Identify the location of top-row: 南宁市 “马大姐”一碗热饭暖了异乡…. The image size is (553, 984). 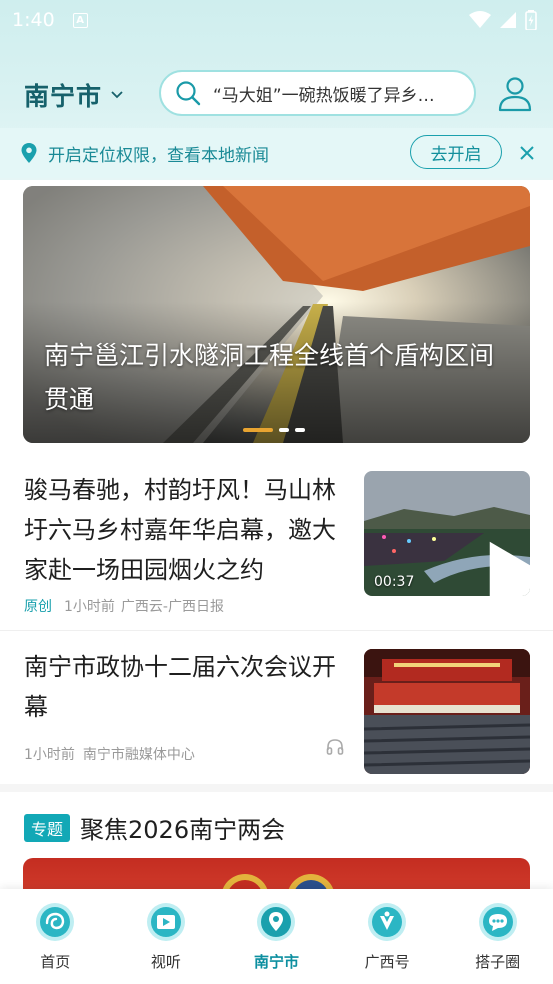
(276, 95).